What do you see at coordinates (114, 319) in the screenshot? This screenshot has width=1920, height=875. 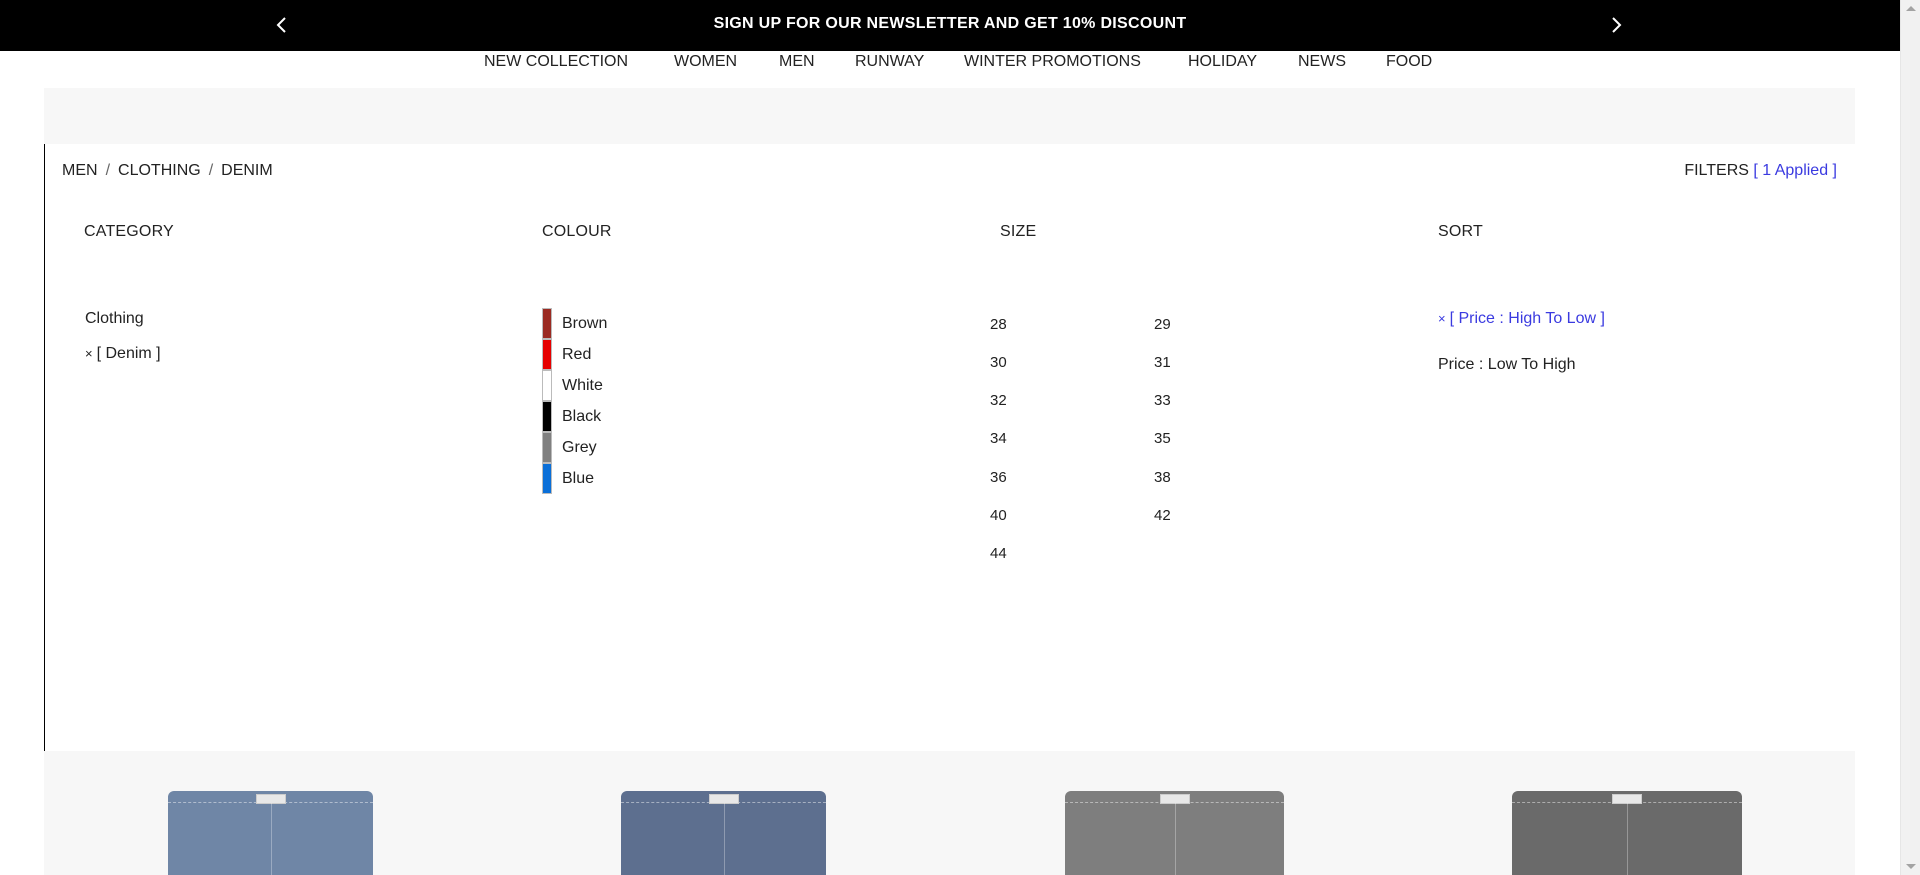 I see `category-option-clothing: Clothing` at bounding box center [114, 319].